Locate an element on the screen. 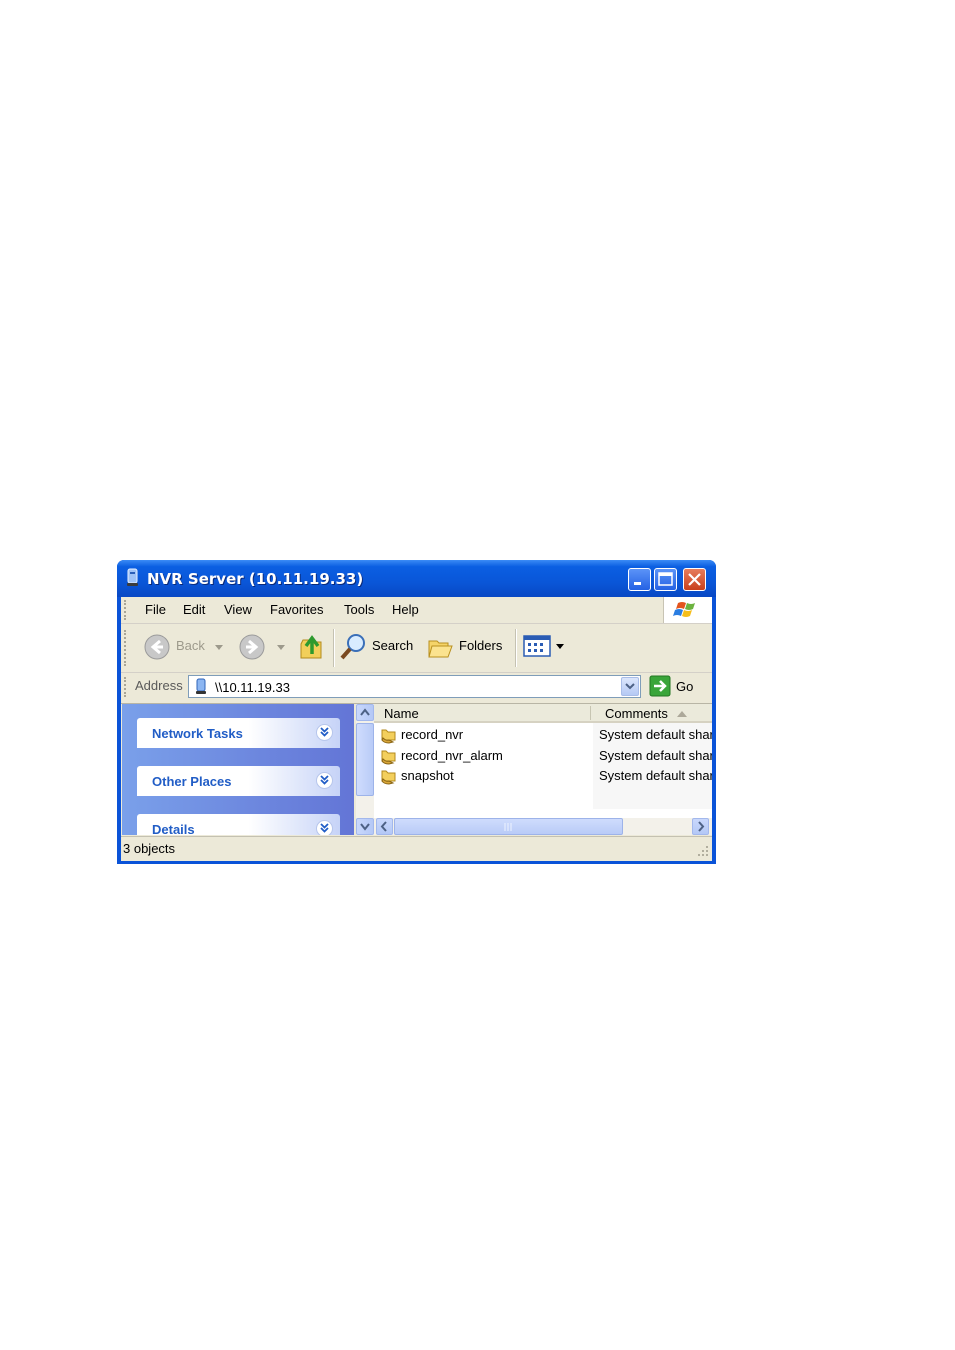  toolbar-grip is located at coordinates (126, 648).